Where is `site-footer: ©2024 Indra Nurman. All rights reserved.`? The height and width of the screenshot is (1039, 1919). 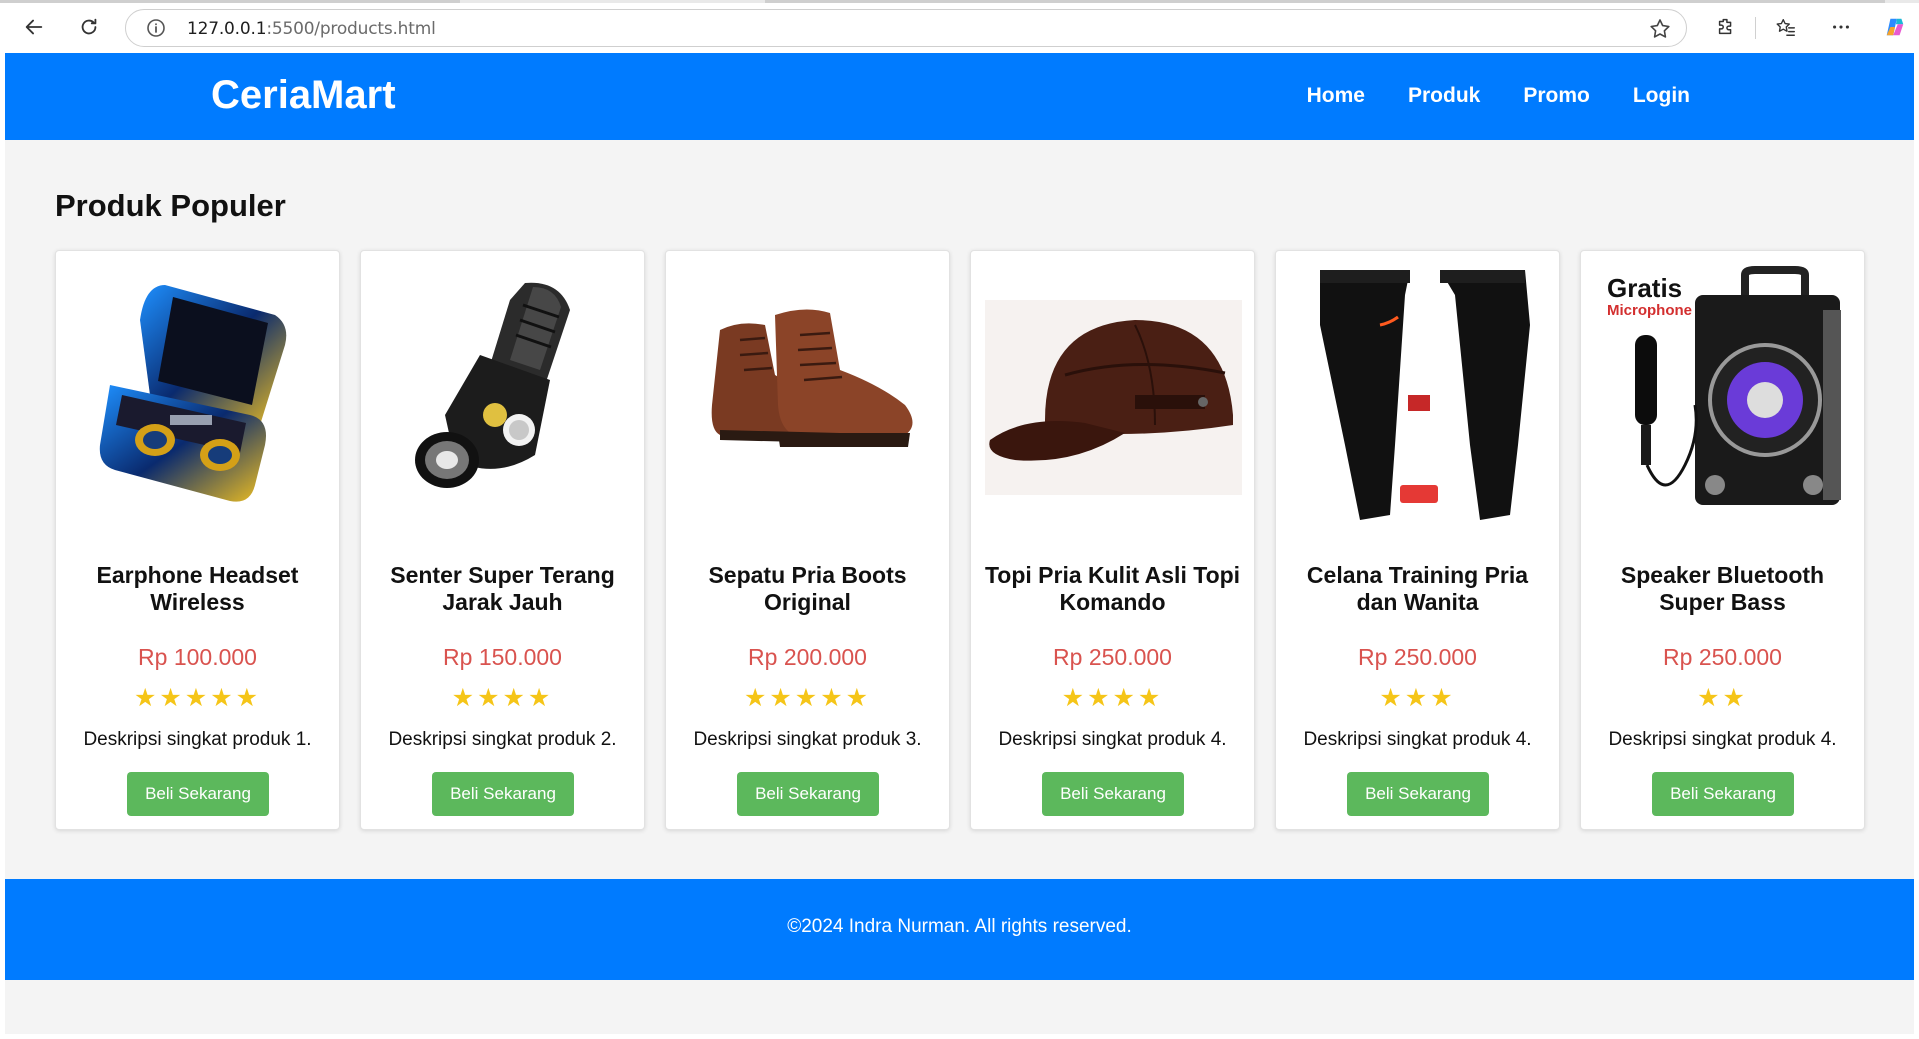 site-footer: ©2024 Indra Nurman. All rights reserved. is located at coordinates (959, 929).